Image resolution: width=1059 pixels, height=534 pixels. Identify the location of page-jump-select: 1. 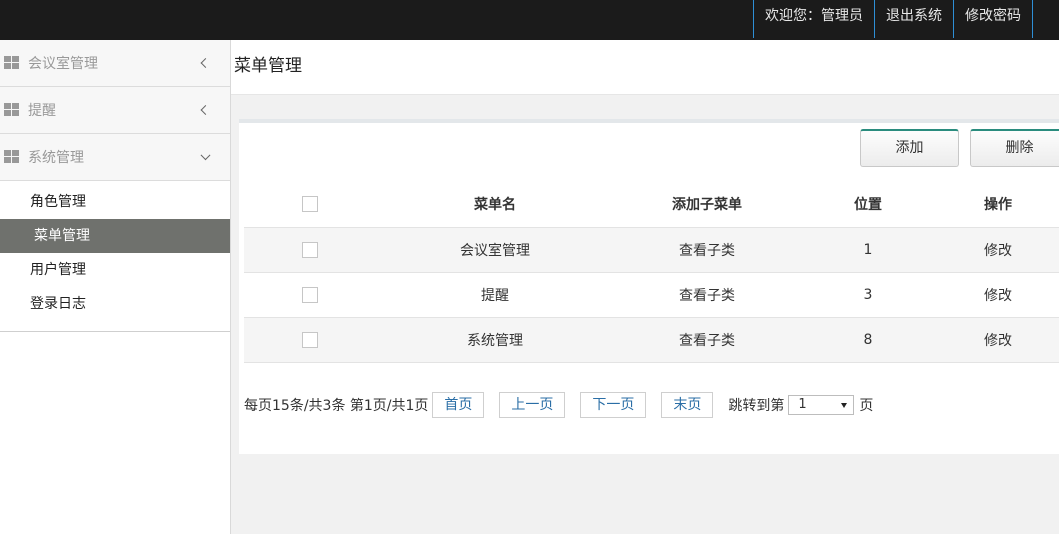
(821, 405).